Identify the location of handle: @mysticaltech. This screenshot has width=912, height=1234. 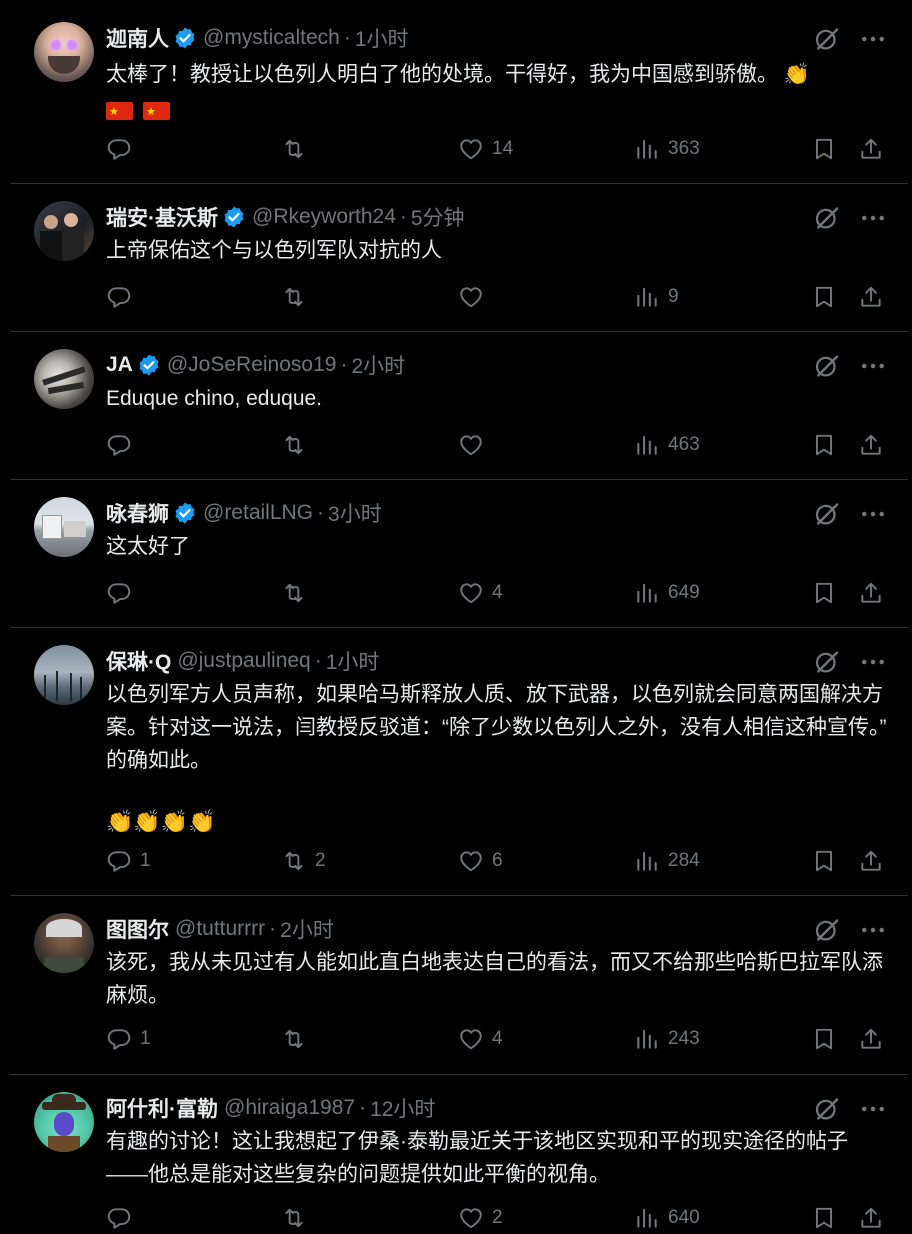
(271, 38).